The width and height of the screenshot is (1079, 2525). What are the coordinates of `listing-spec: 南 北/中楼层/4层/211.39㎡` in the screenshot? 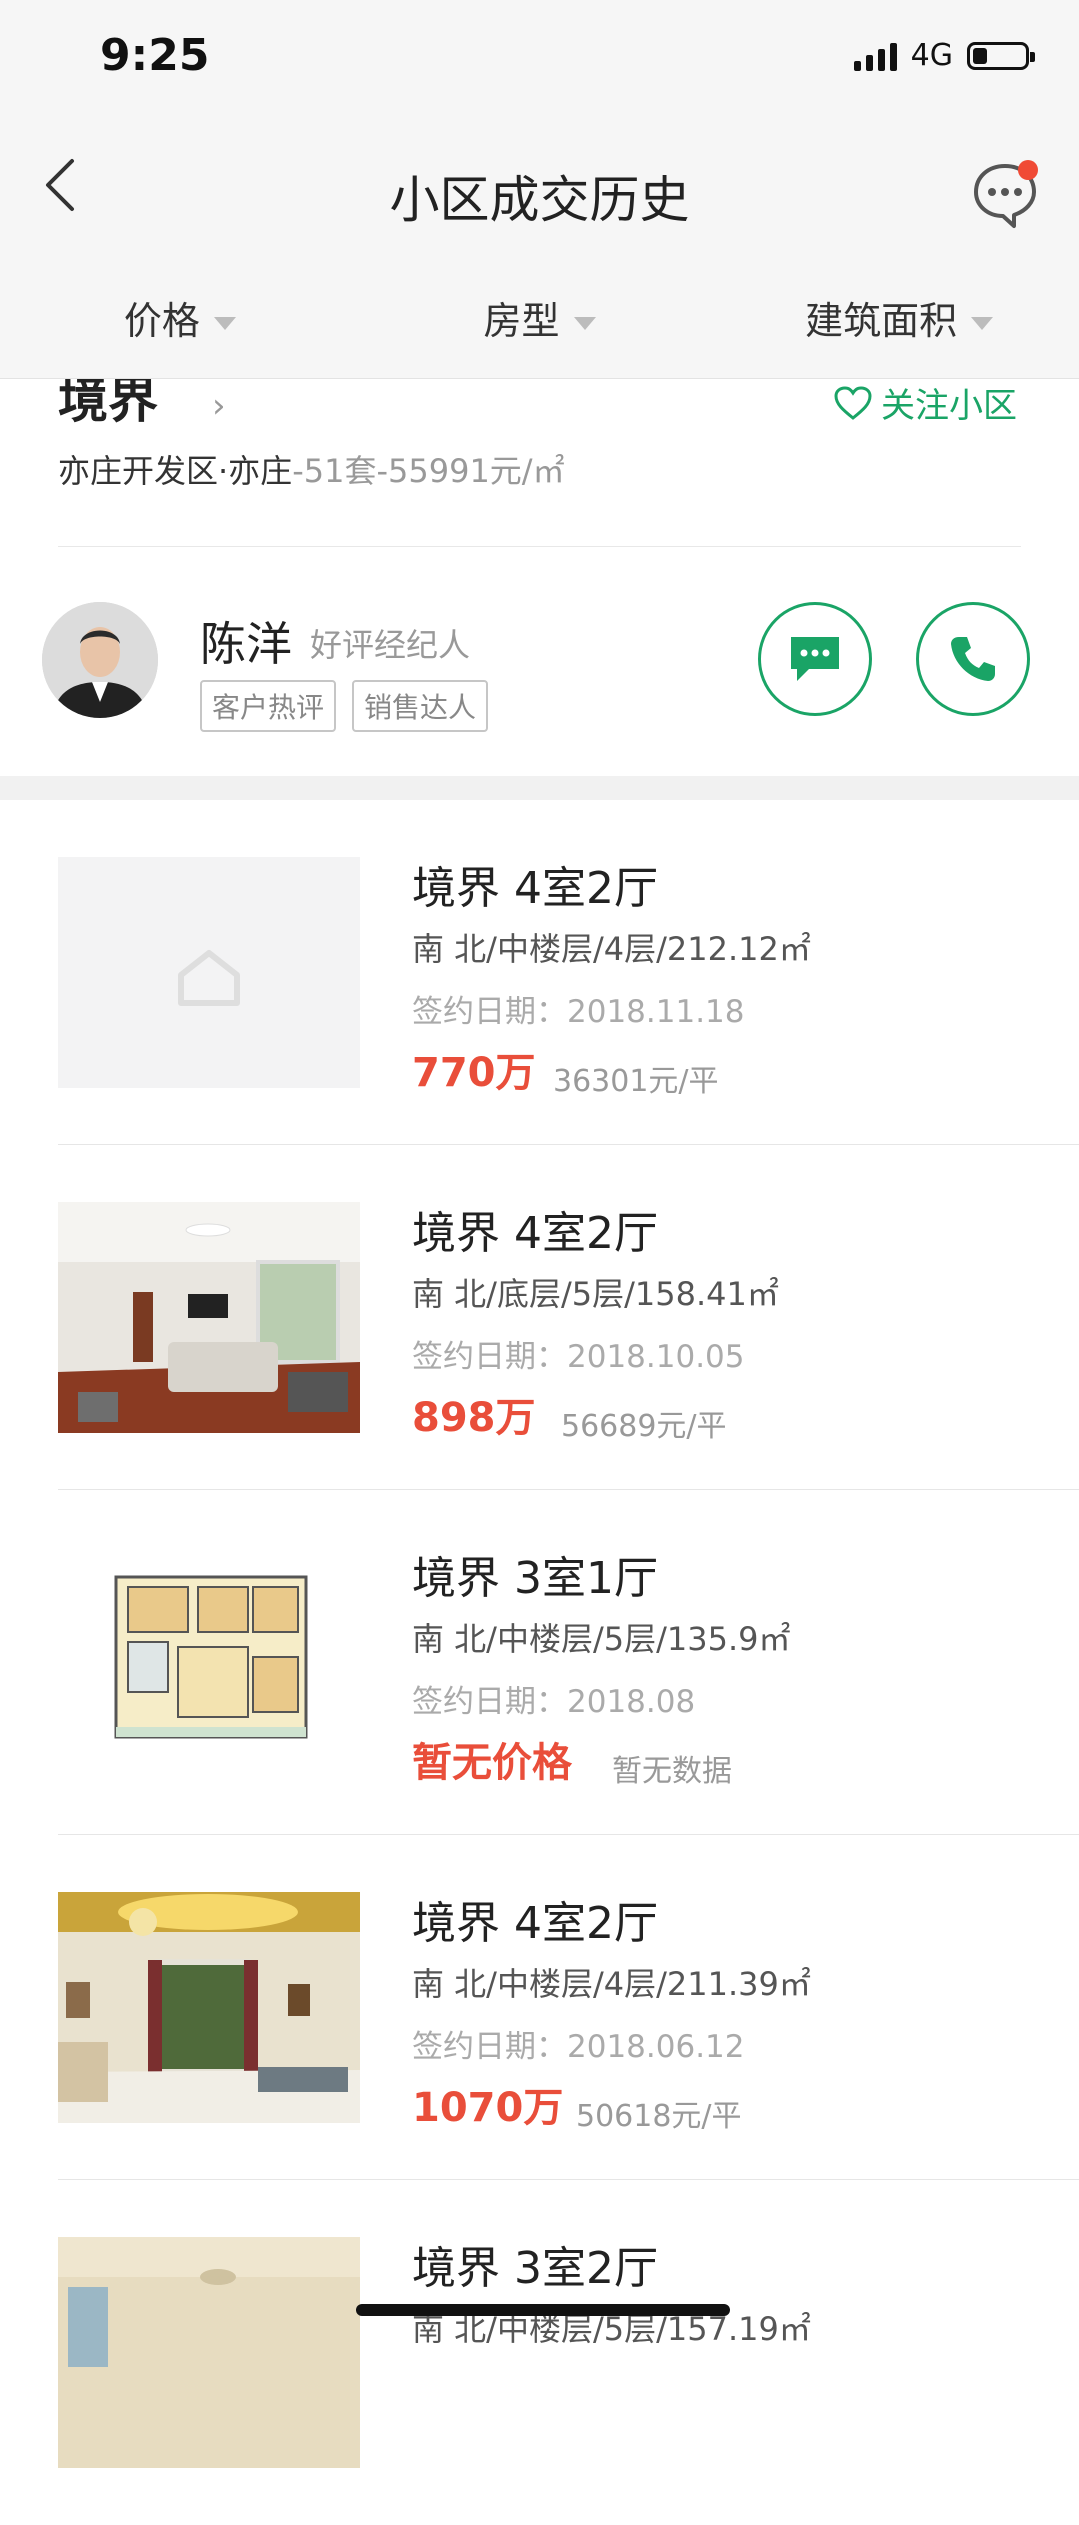 It's located at (611, 1984).